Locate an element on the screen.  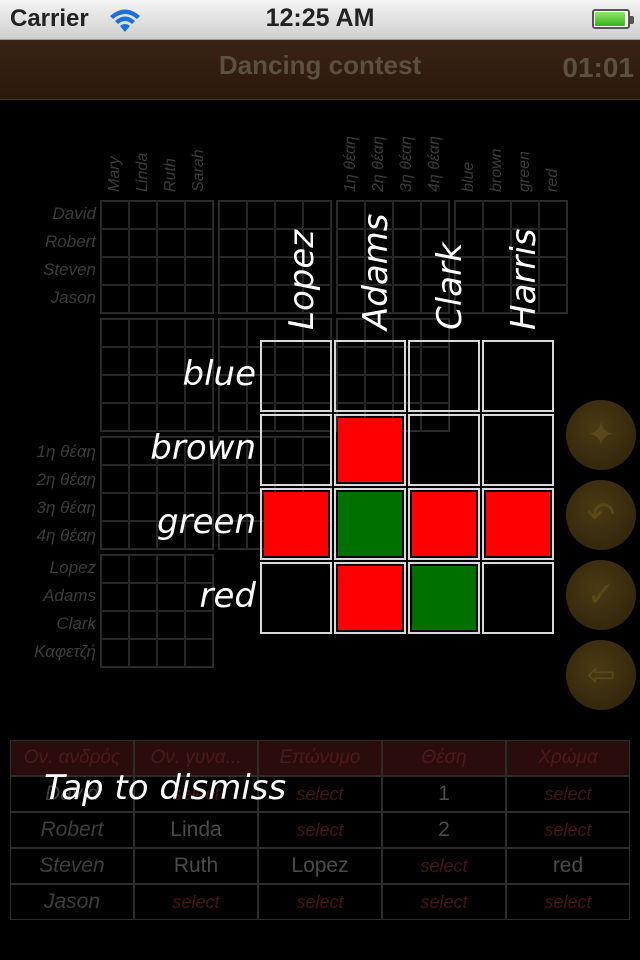
col-label-position: 1η θέαη is located at coordinates (350, 164).